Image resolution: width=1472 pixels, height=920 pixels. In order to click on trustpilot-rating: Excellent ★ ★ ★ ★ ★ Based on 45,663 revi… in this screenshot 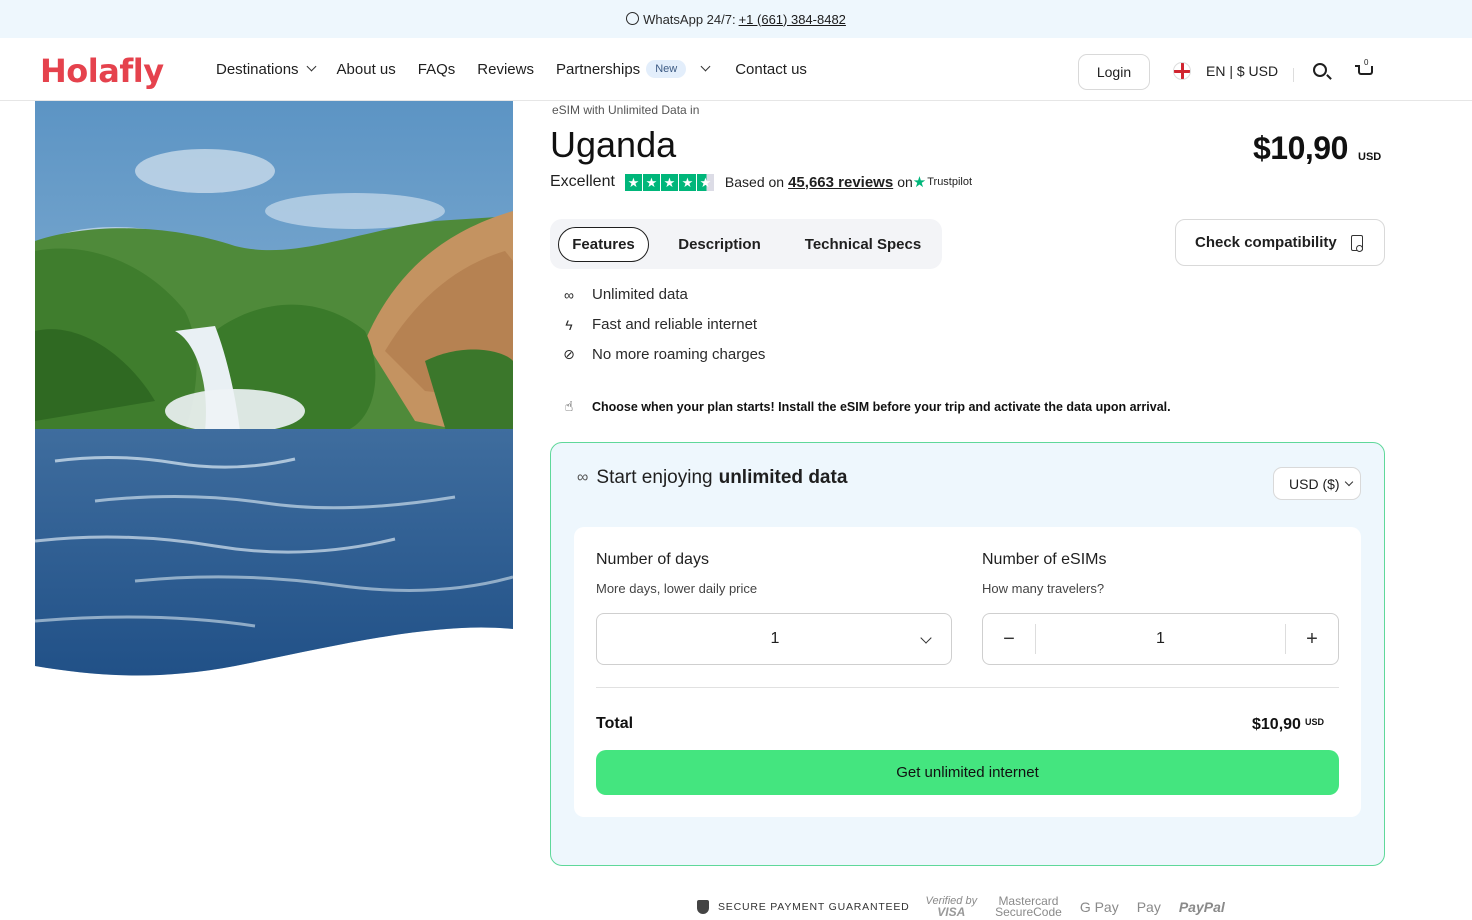, I will do `click(761, 182)`.